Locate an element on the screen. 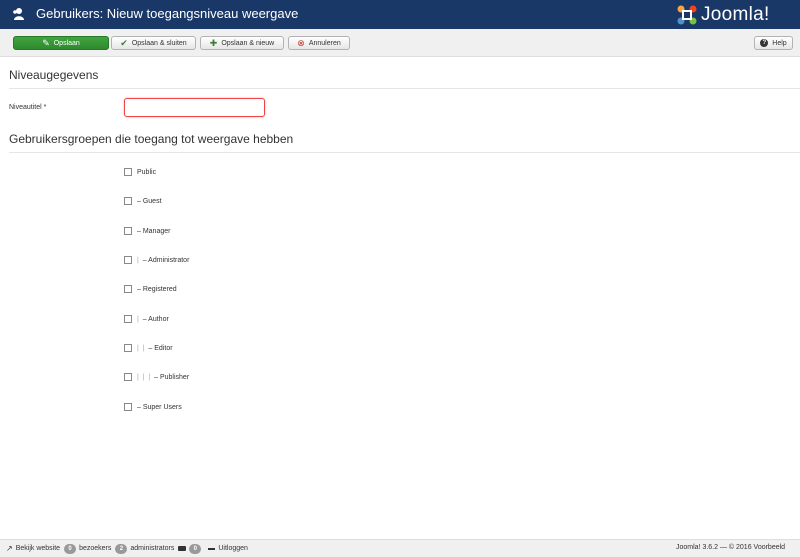  group-label: – Author is located at coordinates (155, 319).